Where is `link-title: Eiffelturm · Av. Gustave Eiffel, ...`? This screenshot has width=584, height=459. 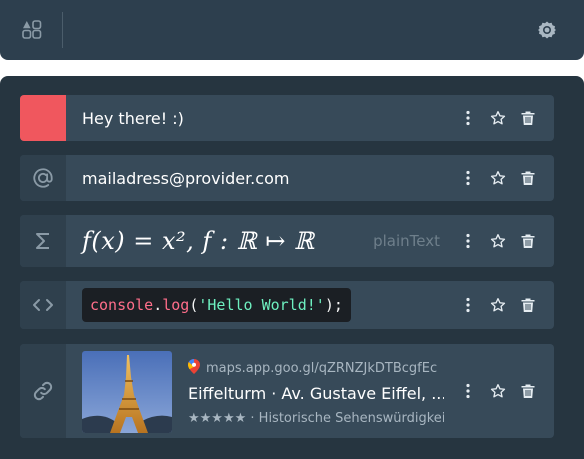 link-title: Eiffelturm · Av. Gustave Eiffel, ... is located at coordinates (316, 393).